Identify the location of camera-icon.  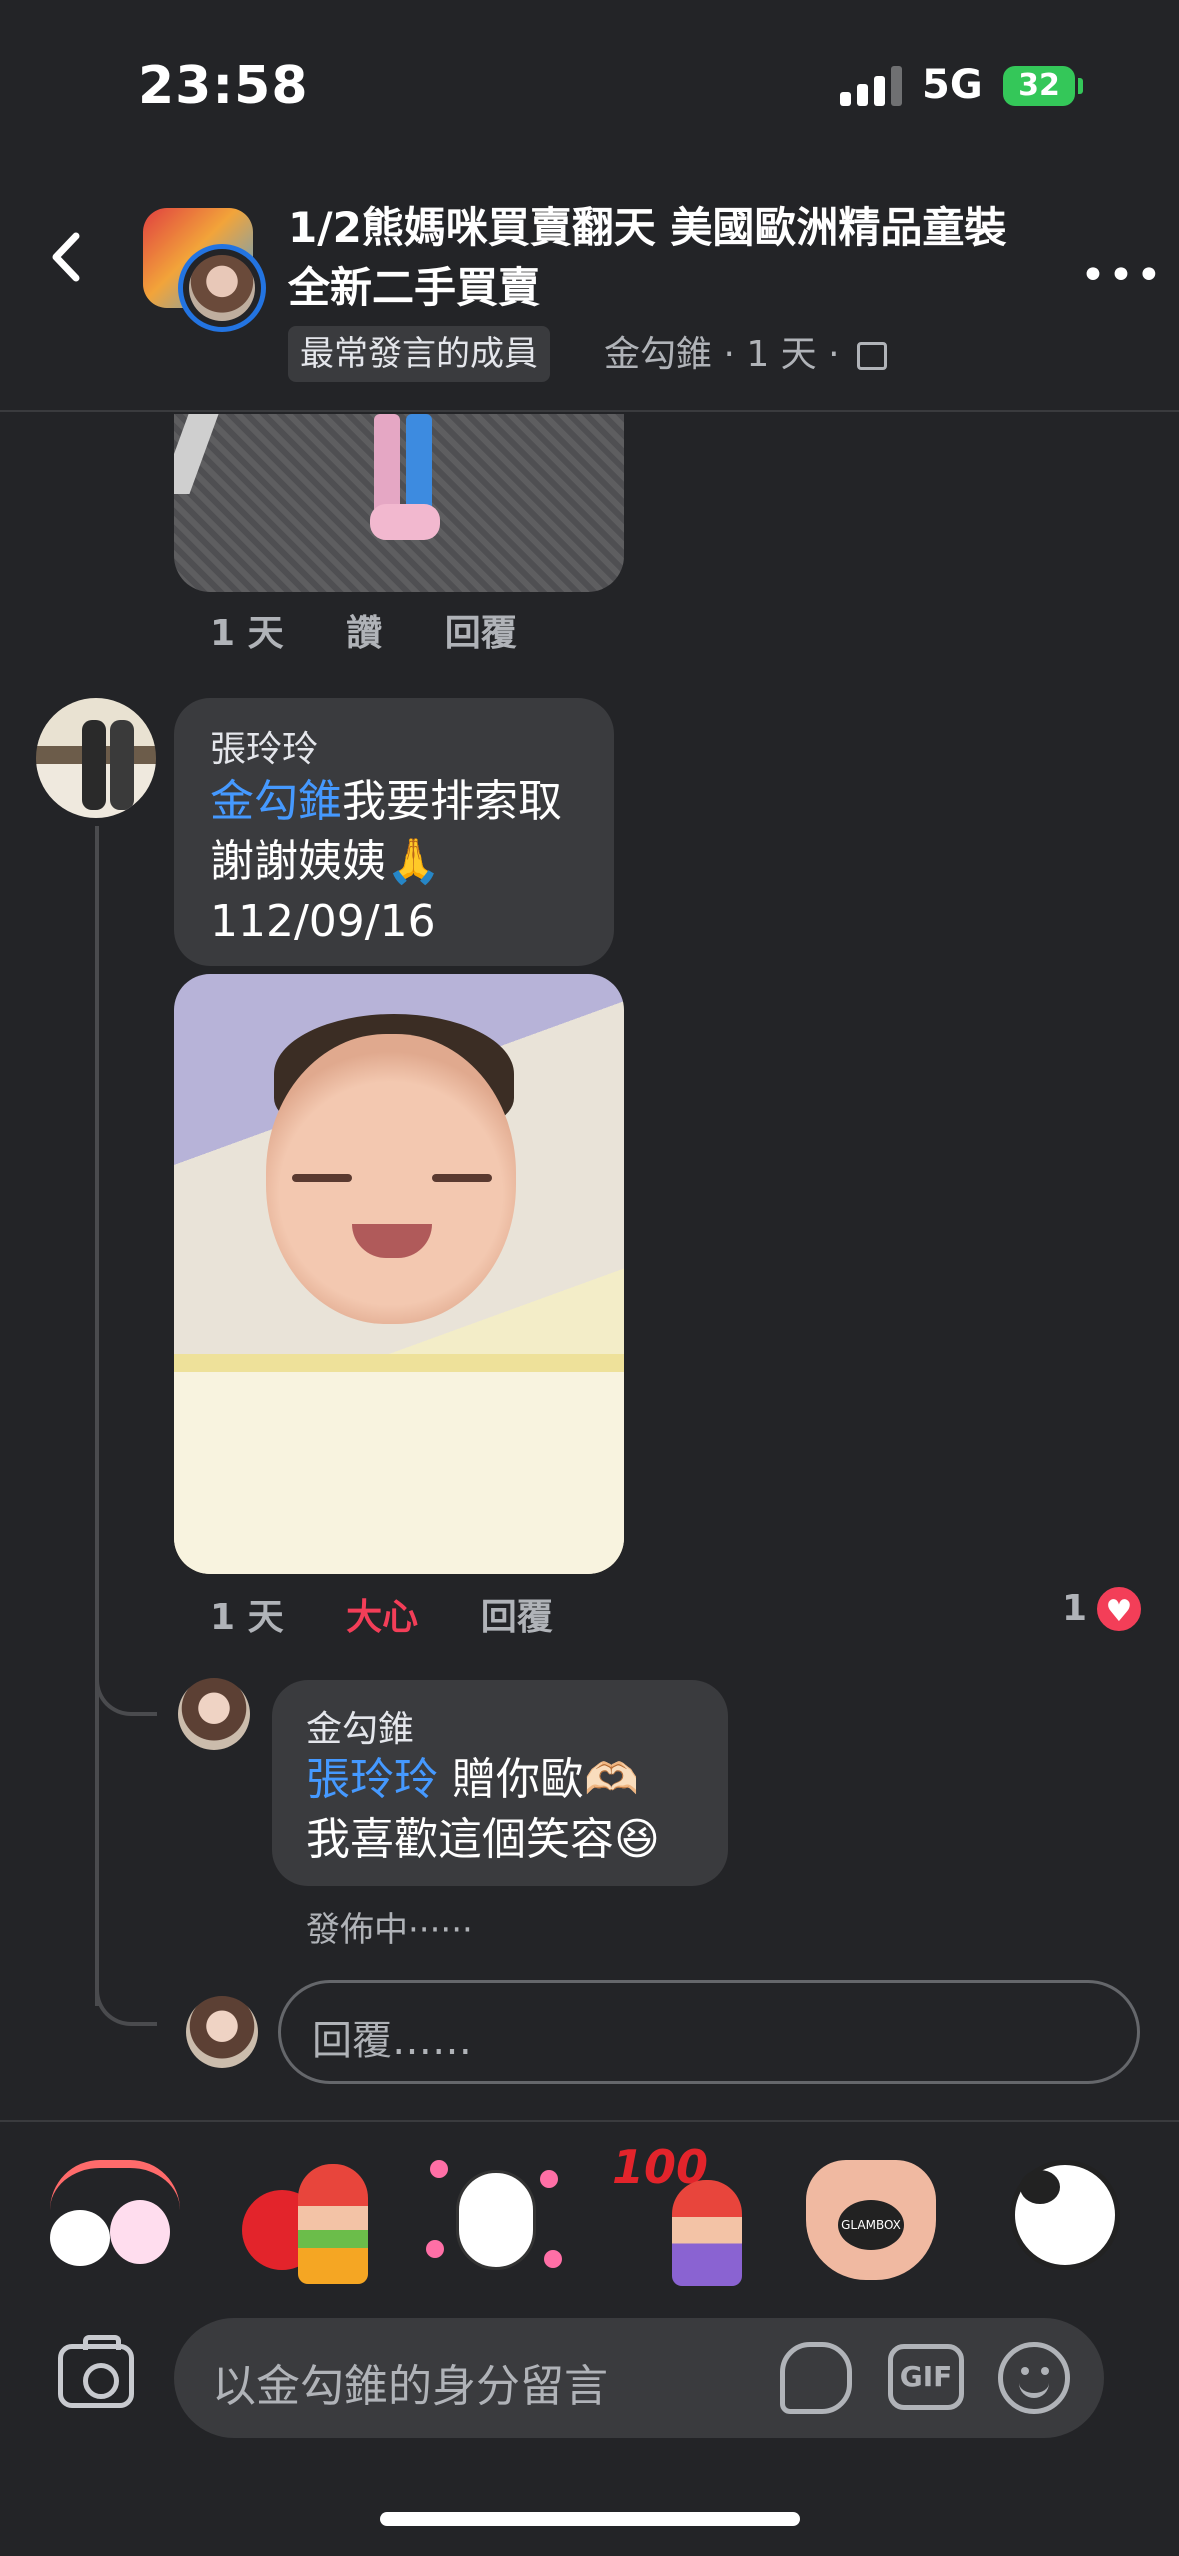
(96, 2371).